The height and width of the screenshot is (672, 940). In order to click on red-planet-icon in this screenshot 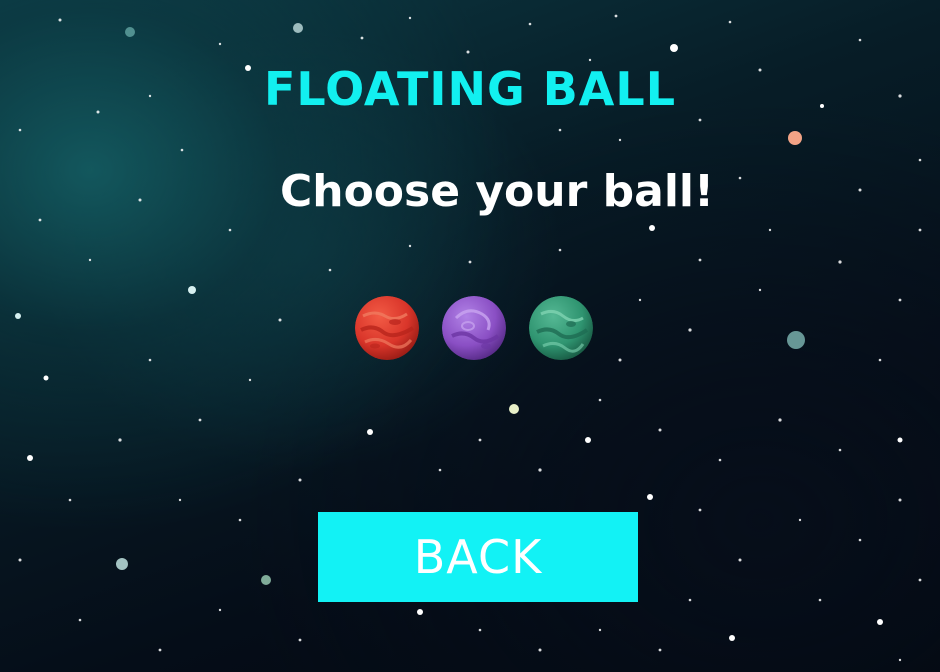, I will do `click(387, 328)`.